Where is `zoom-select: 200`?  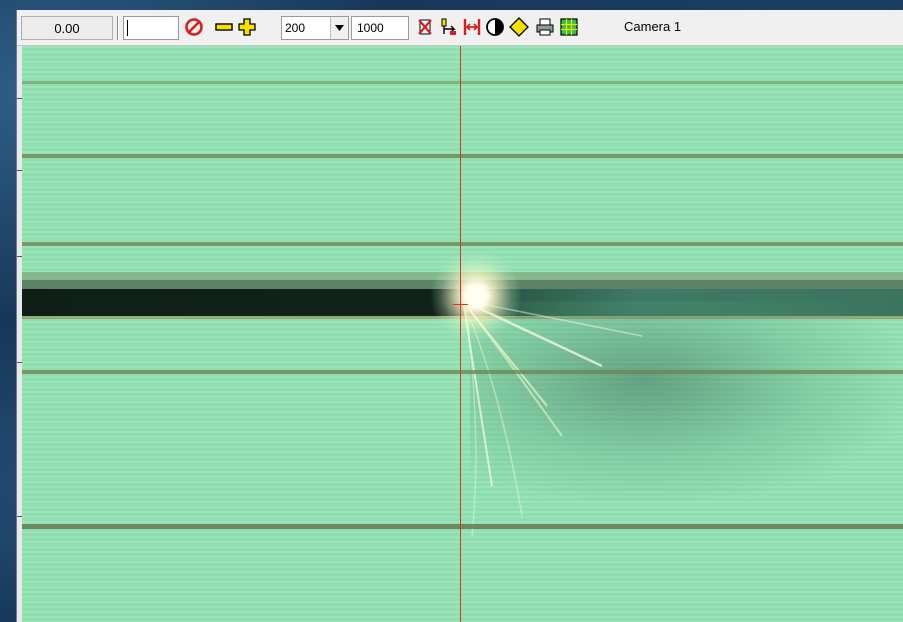
zoom-select: 200 is located at coordinates (315, 28).